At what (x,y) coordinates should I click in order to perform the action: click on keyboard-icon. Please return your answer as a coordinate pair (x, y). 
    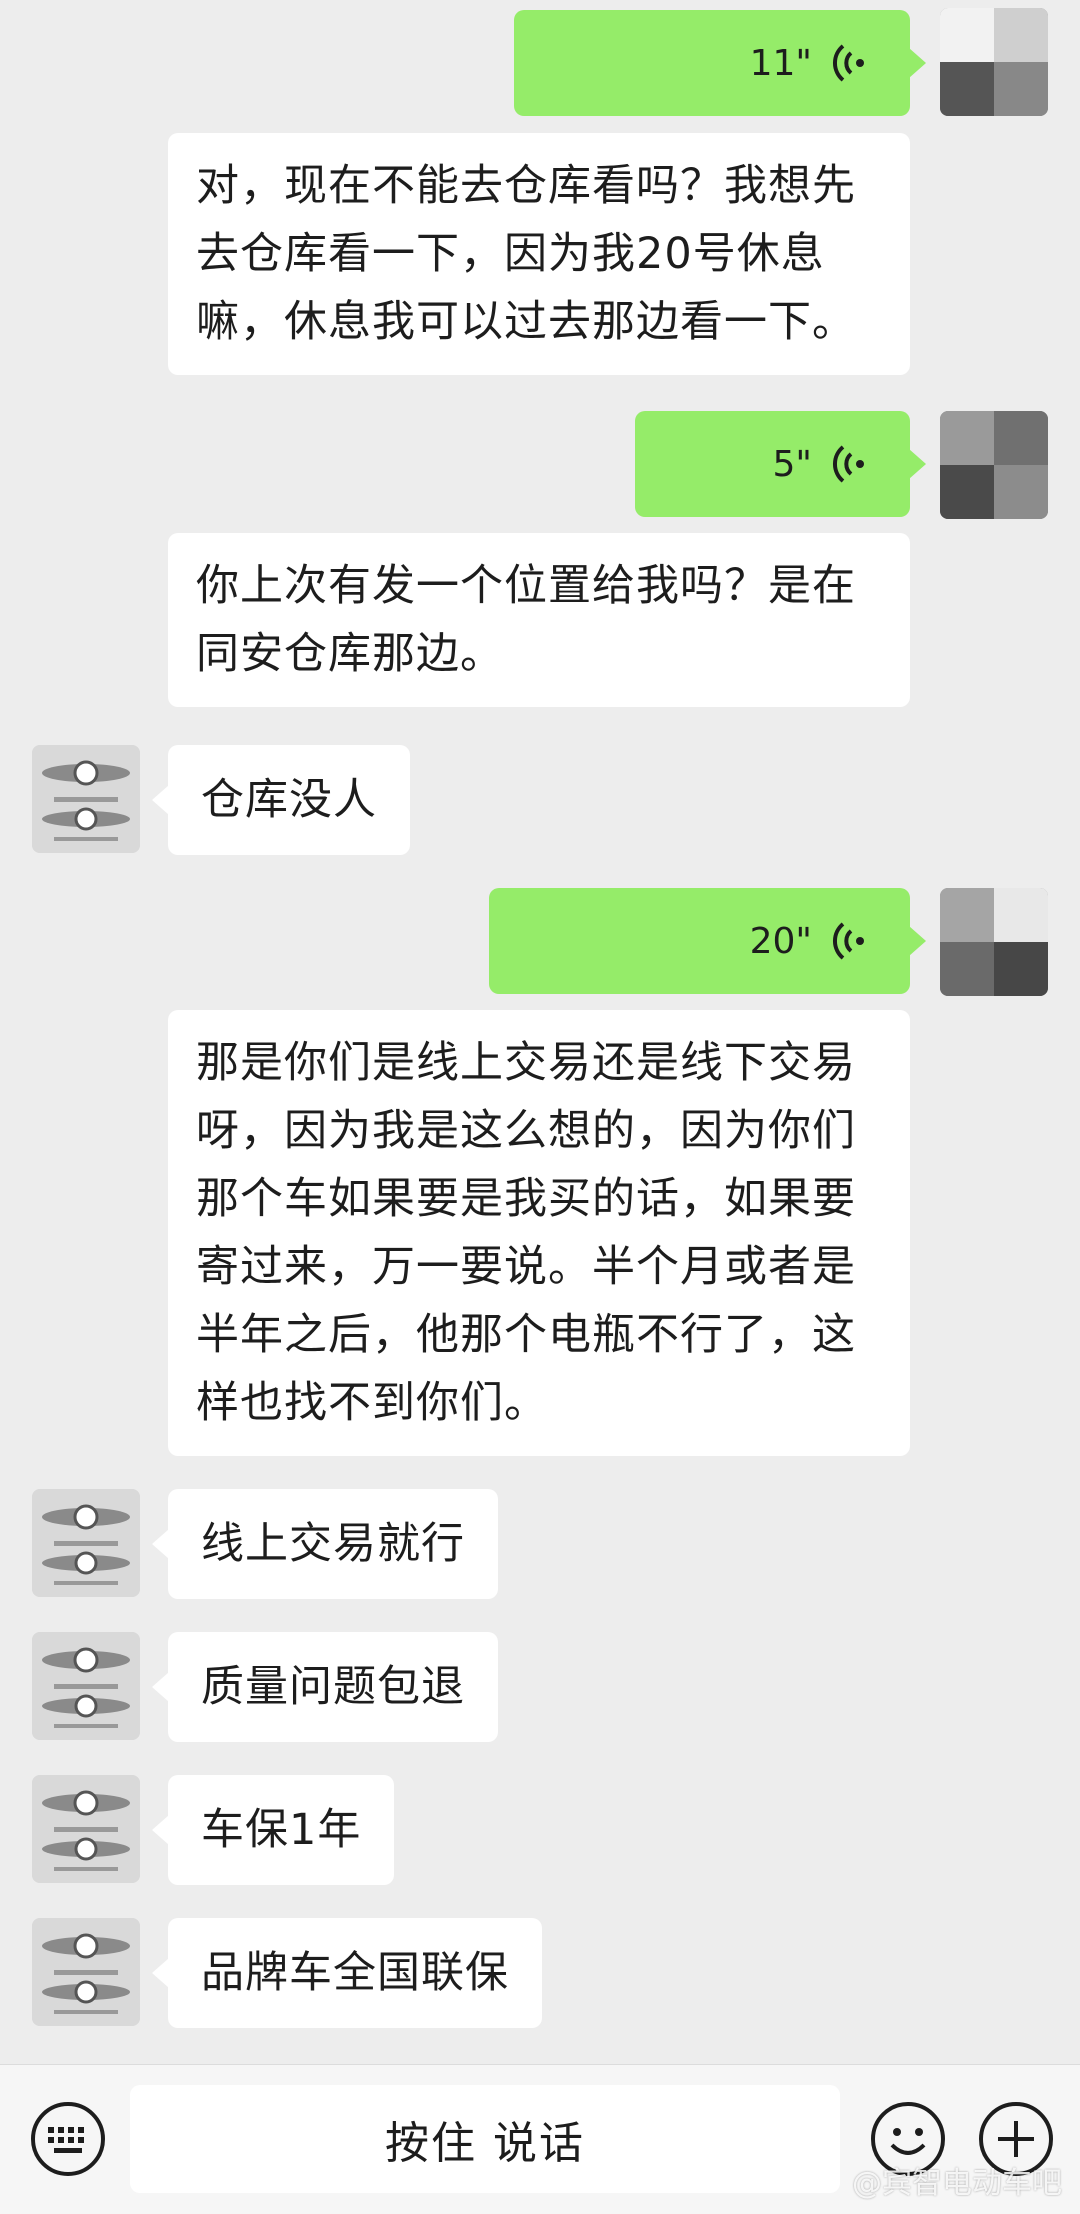
    Looking at the image, I should click on (68, 2139).